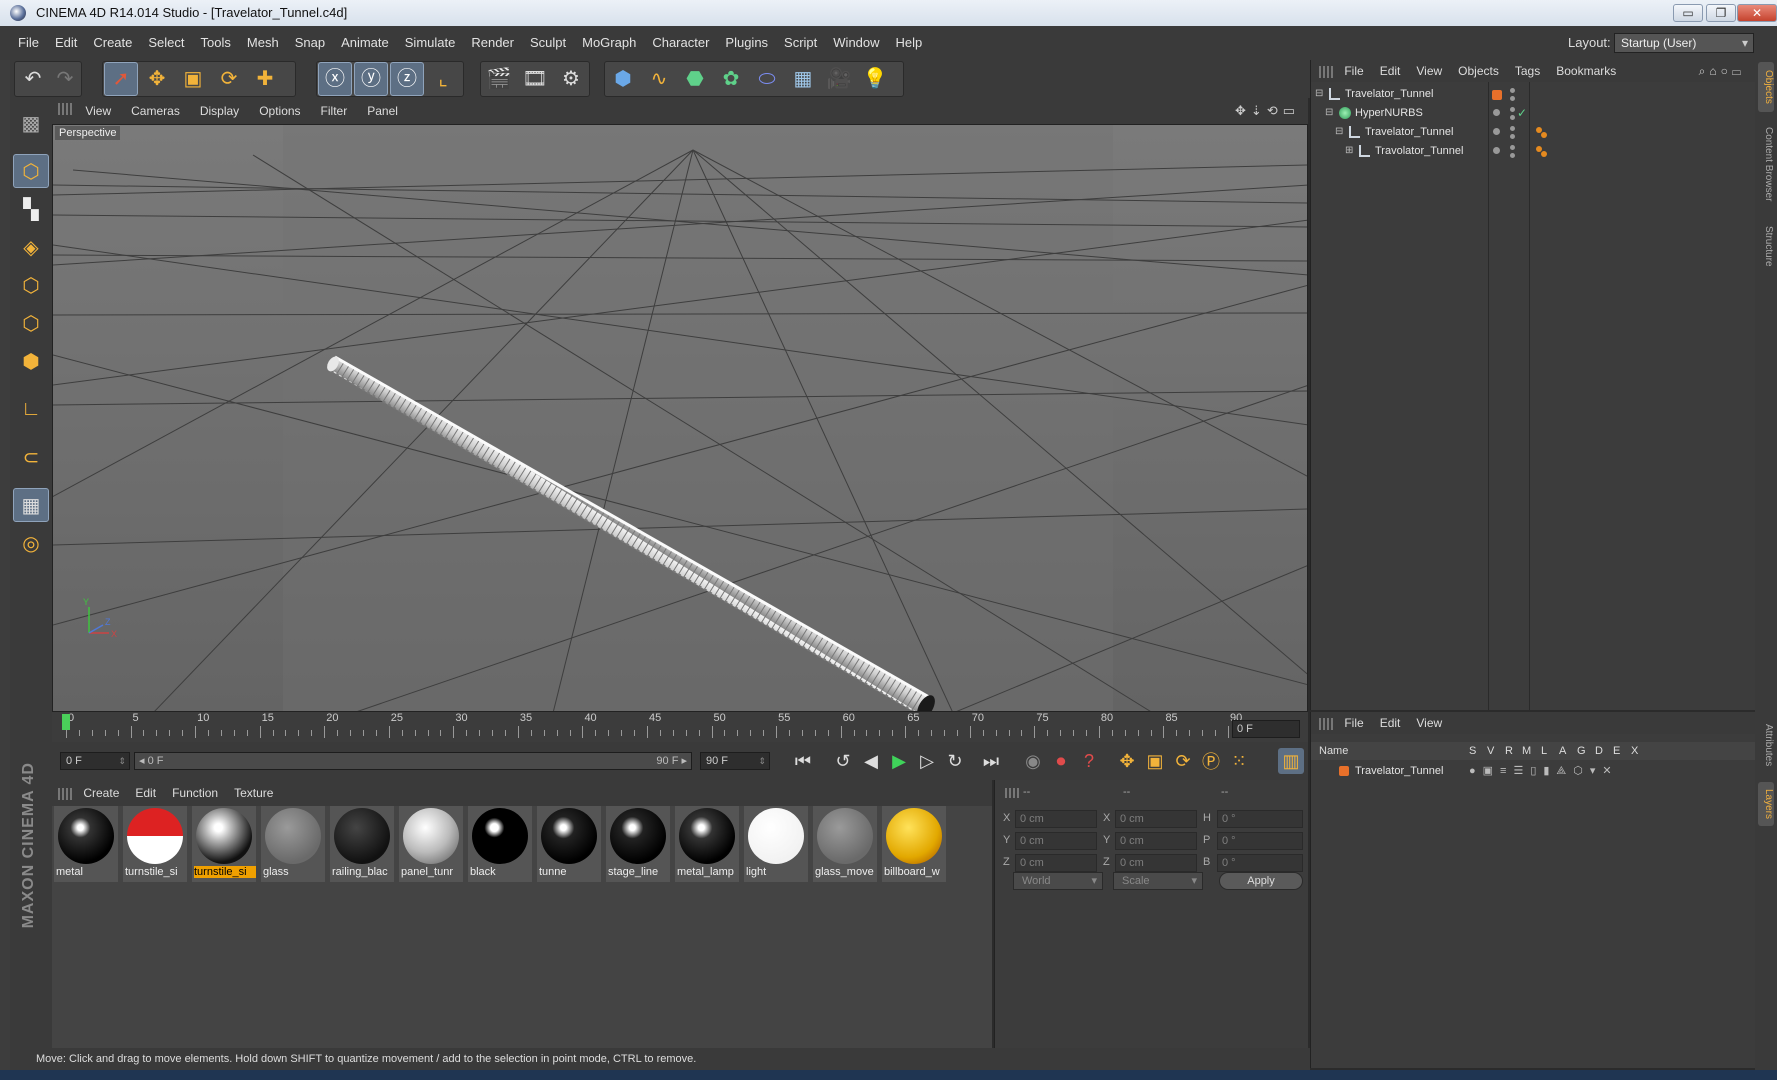 The image size is (1777, 1080). What do you see at coordinates (492, 43) in the screenshot?
I see `menu-render: Render` at bounding box center [492, 43].